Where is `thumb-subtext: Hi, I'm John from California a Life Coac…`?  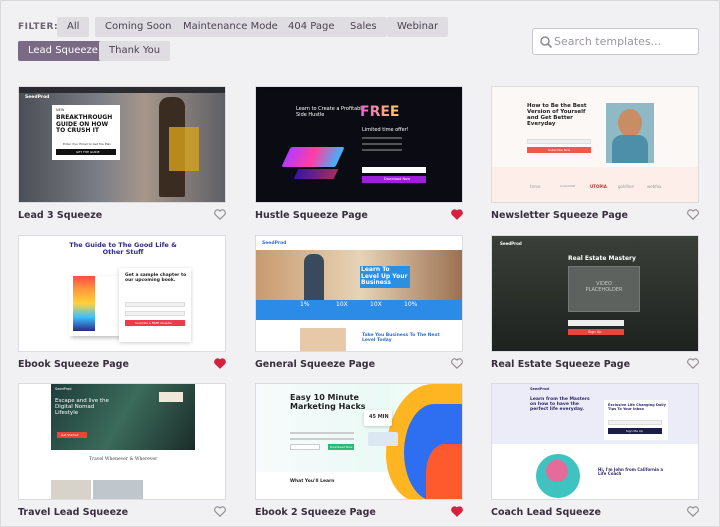
thumb-subtext: Hi, I'm John from California a Life Coac… is located at coordinates (631, 472).